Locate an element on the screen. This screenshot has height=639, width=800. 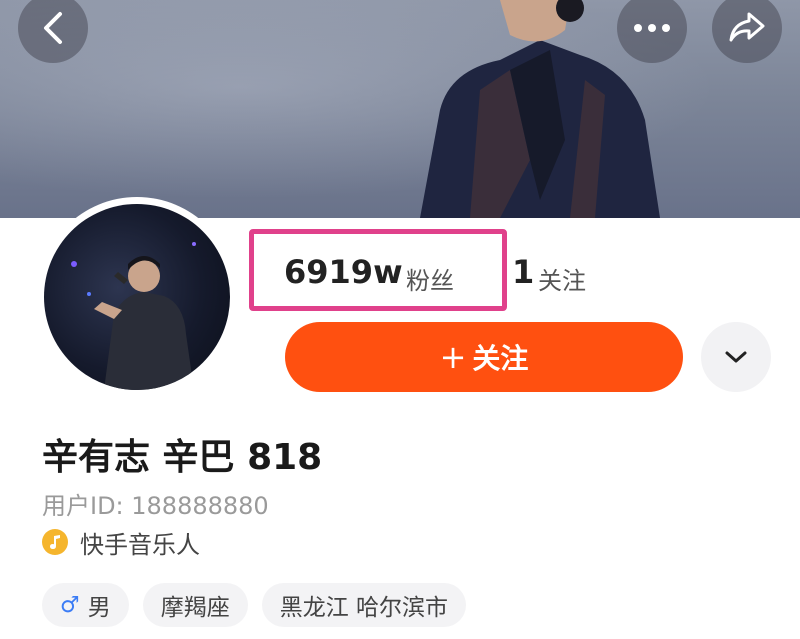
share-button is located at coordinates (747, 31).